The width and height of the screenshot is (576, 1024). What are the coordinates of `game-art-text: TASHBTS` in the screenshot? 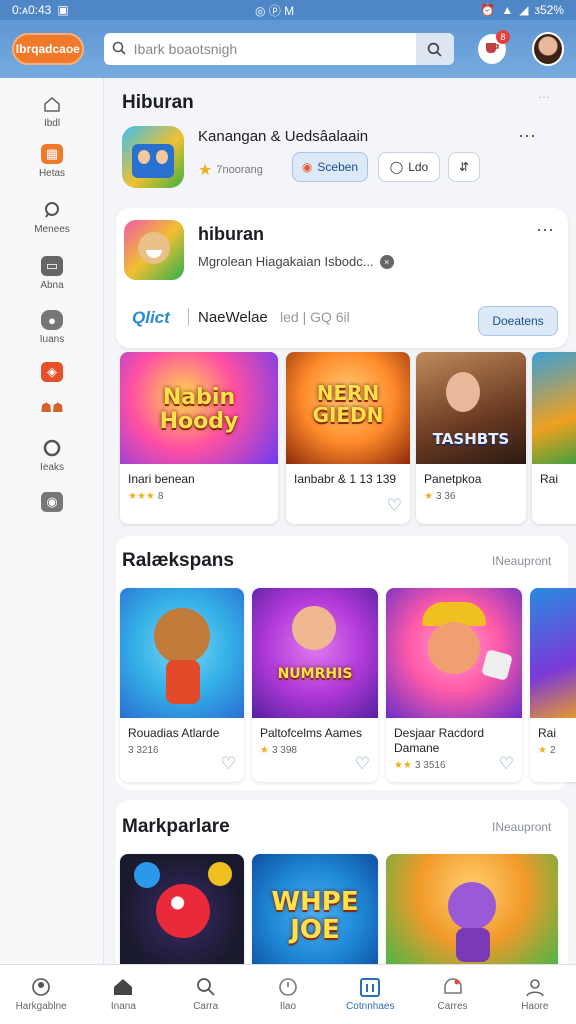 It's located at (471, 439).